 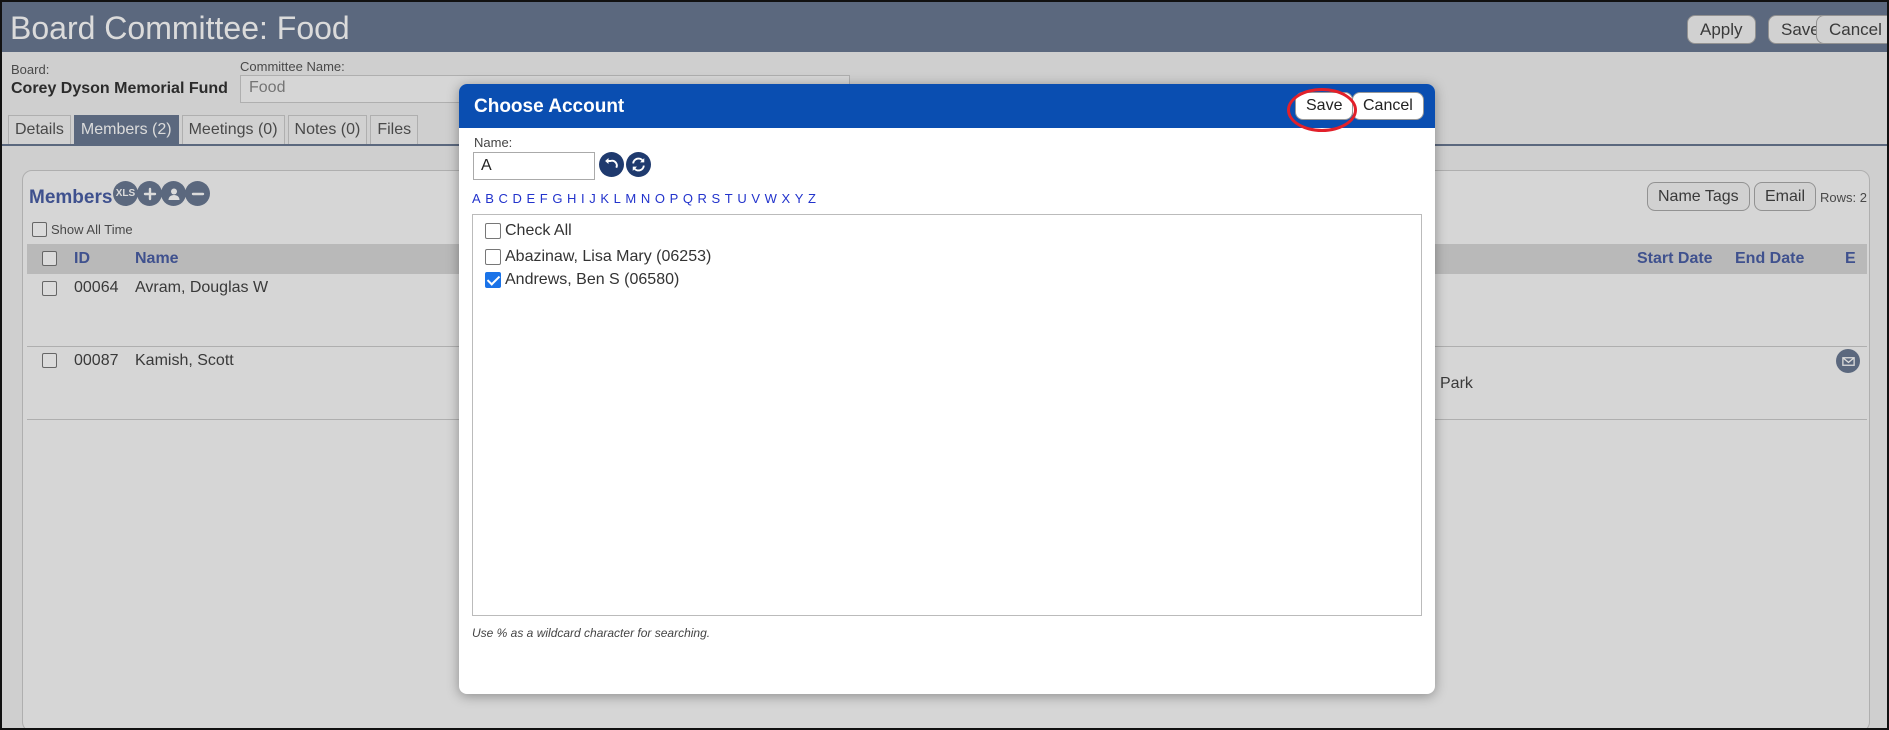 What do you see at coordinates (771, 198) in the screenshot?
I see `letter-filter-link: W` at bounding box center [771, 198].